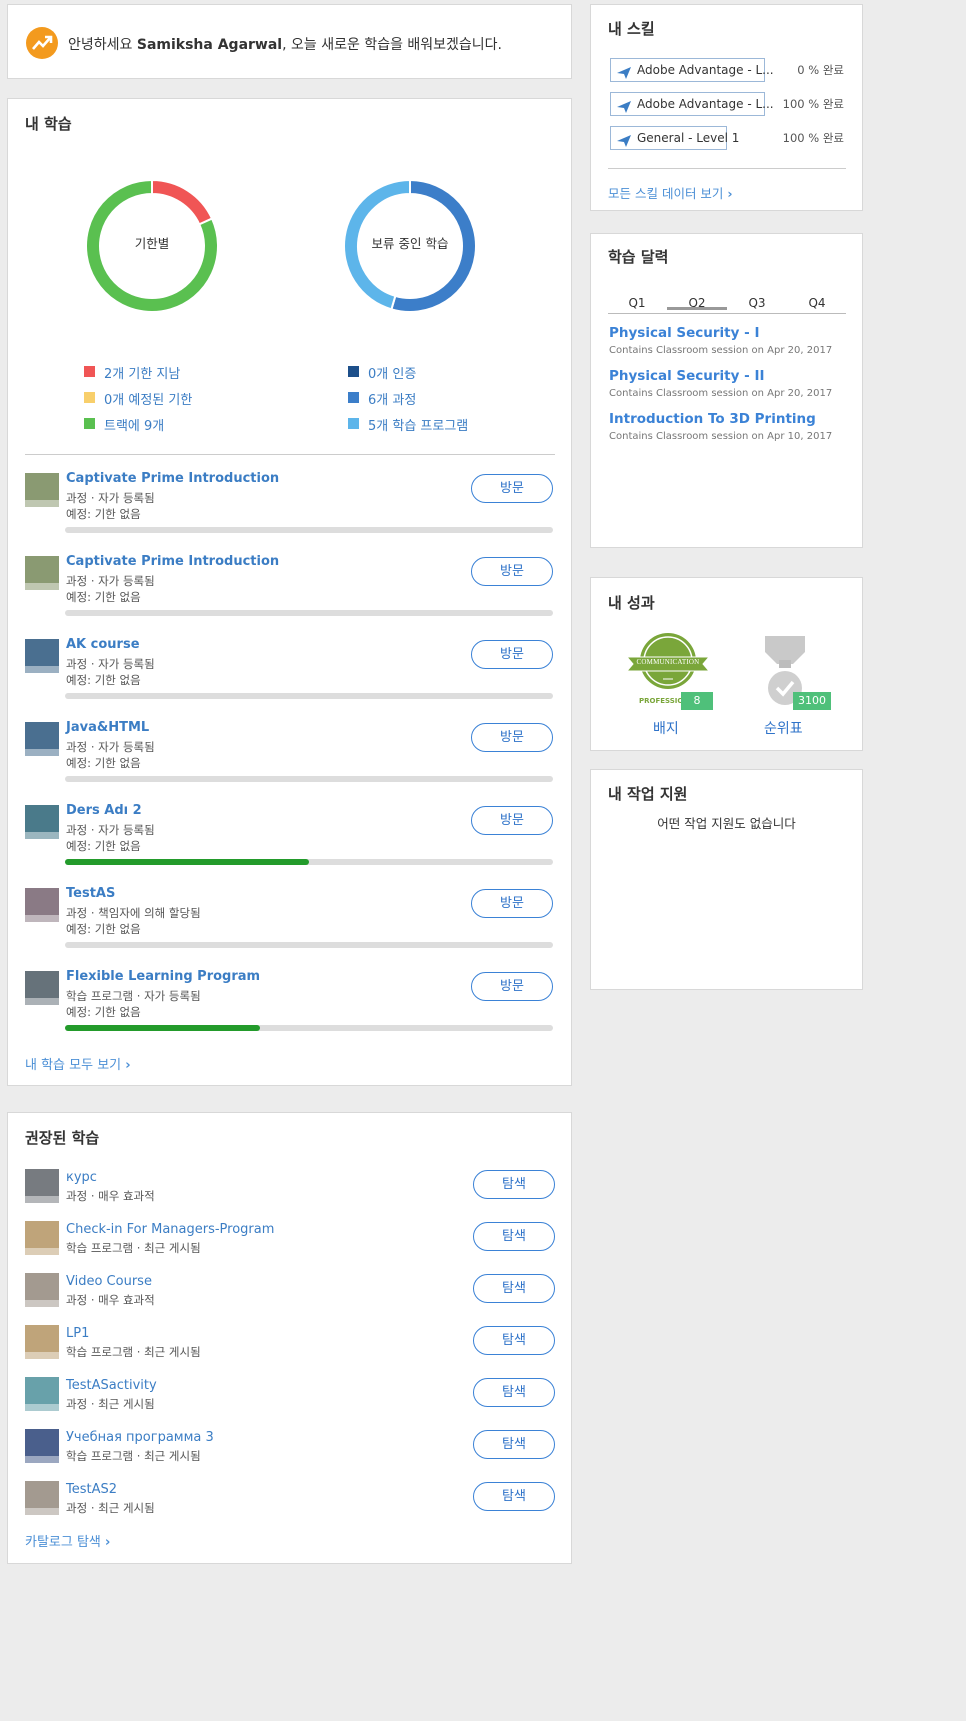  Describe the element at coordinates (712, 419) in the screenshot. I see `calendar-event-title: Introduction To 3D Printing` at that location.